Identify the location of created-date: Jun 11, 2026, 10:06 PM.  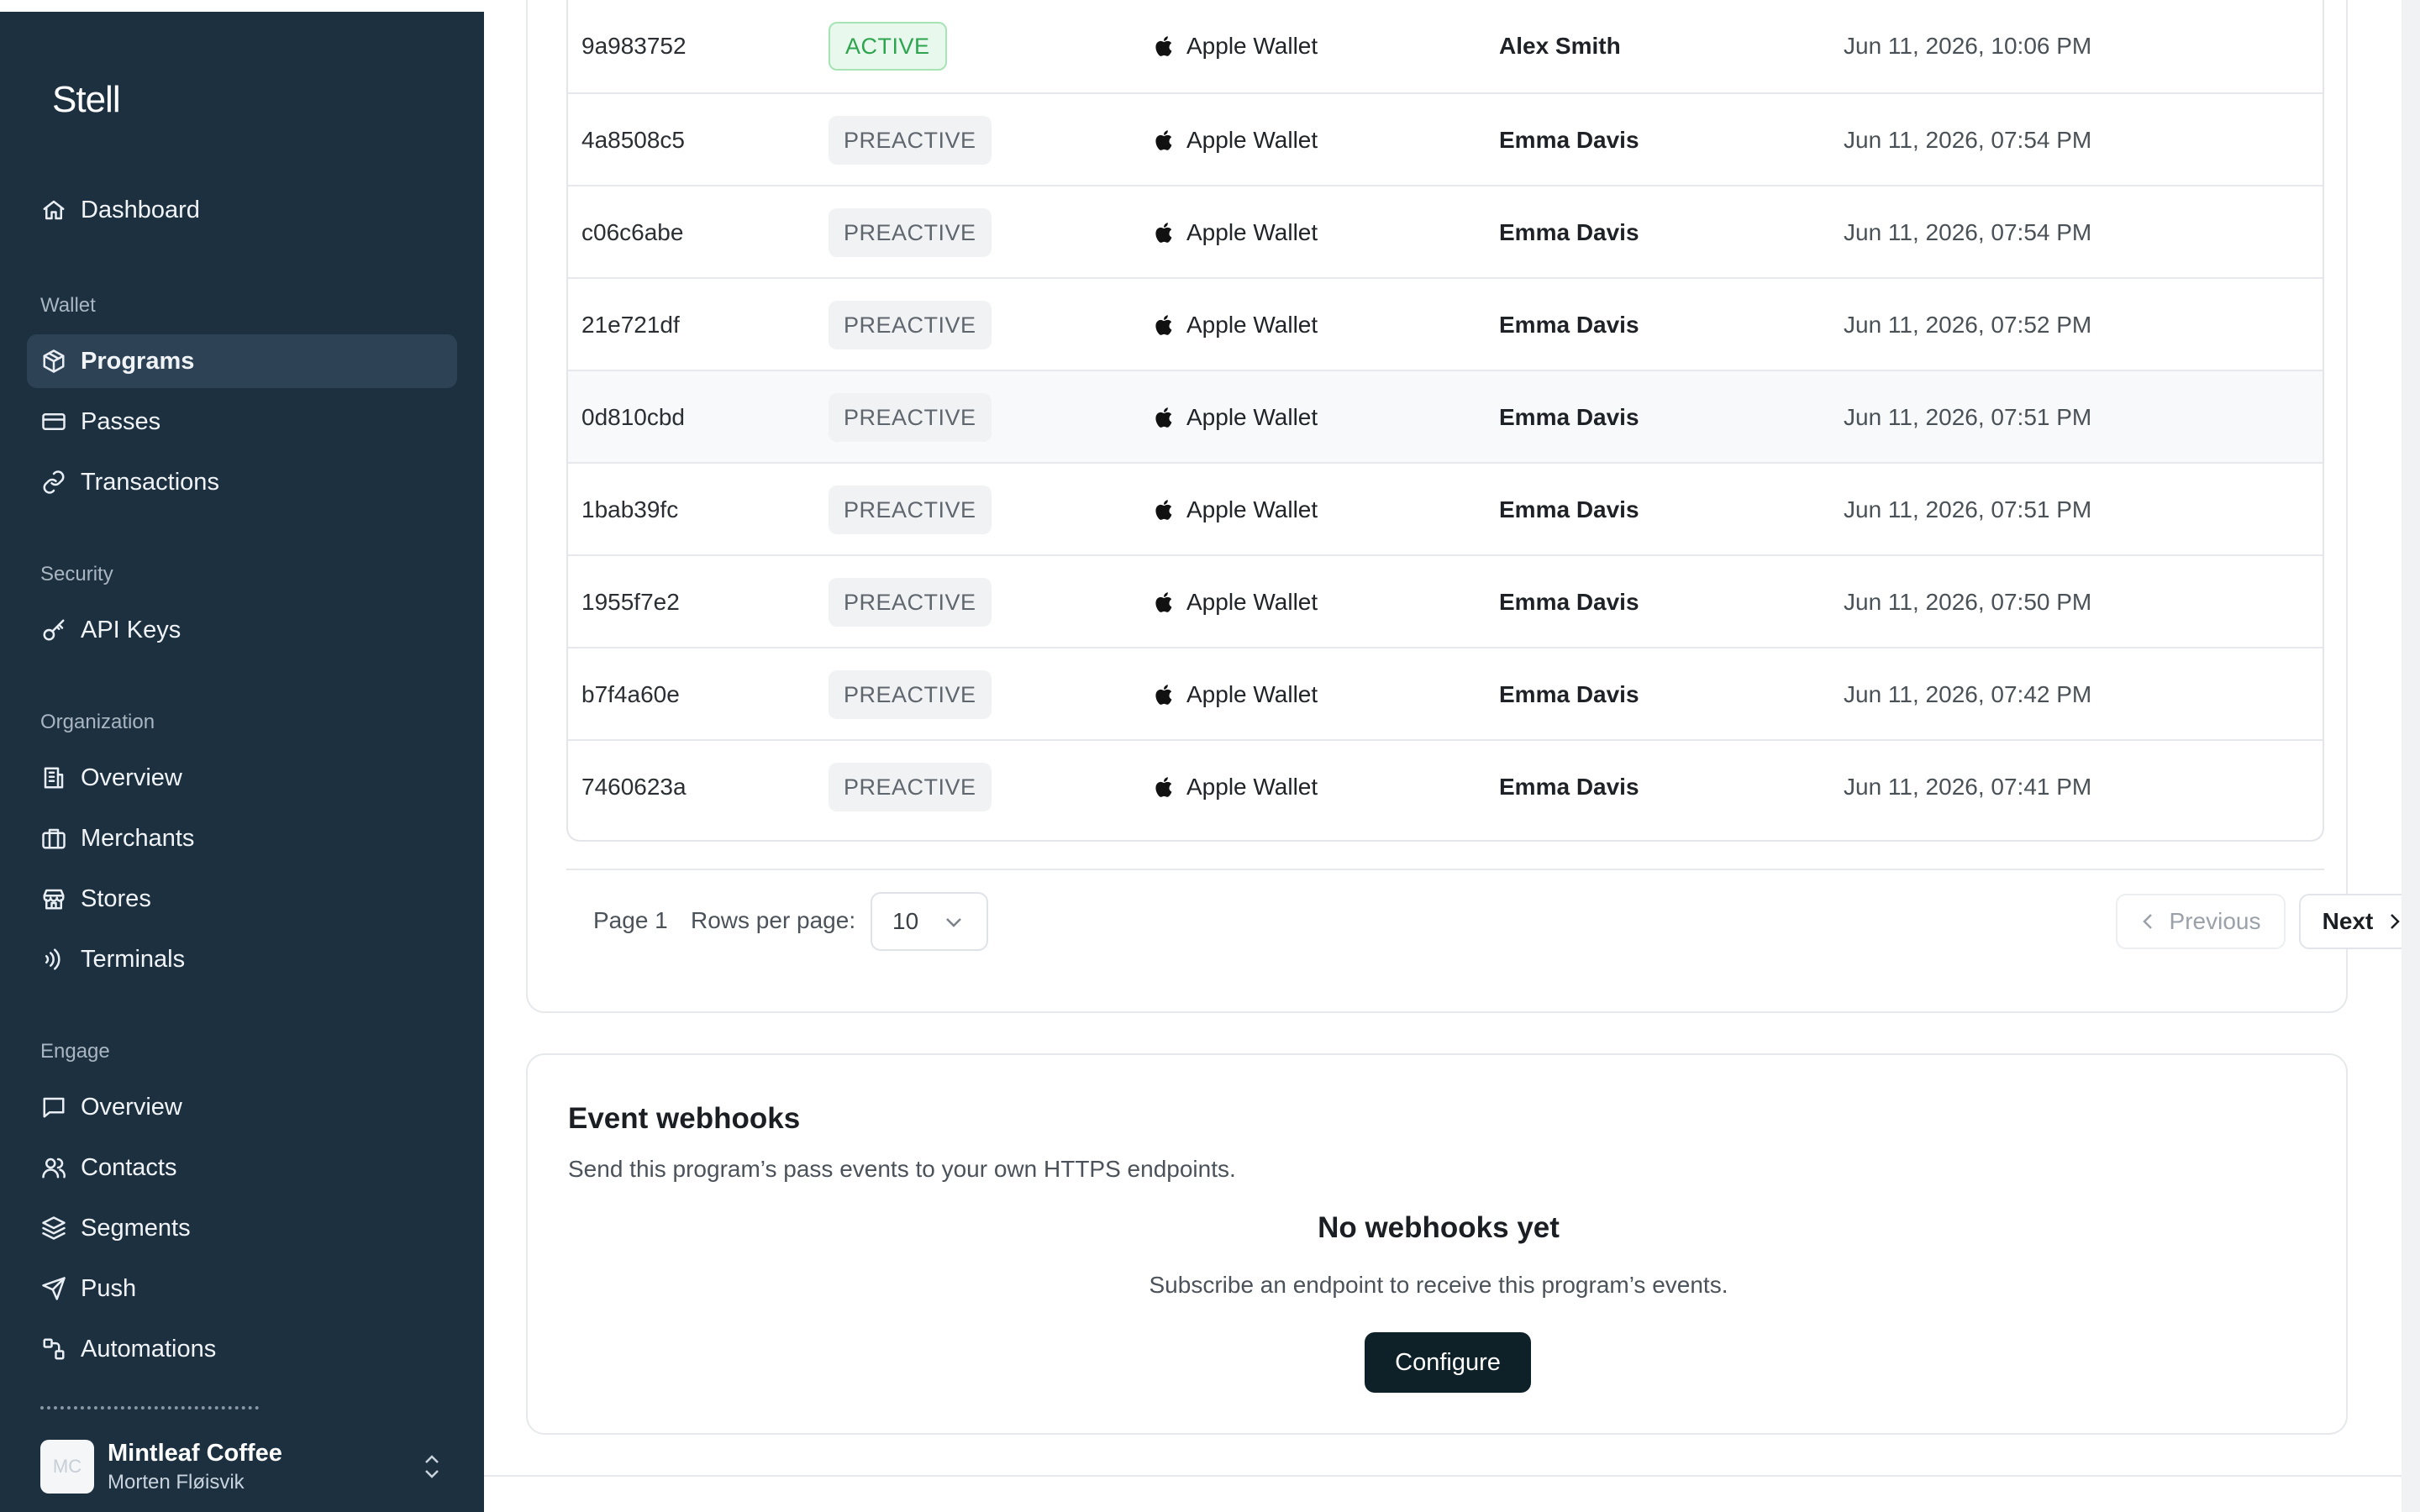
(1968, 46).